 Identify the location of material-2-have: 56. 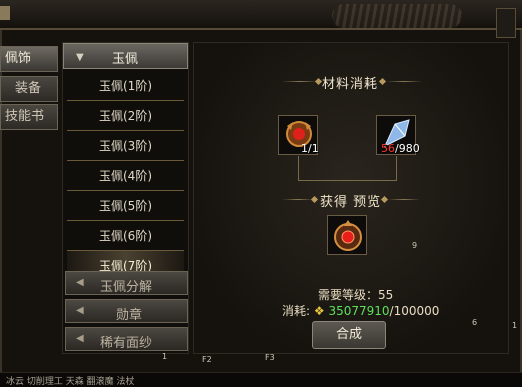
(388, 148).